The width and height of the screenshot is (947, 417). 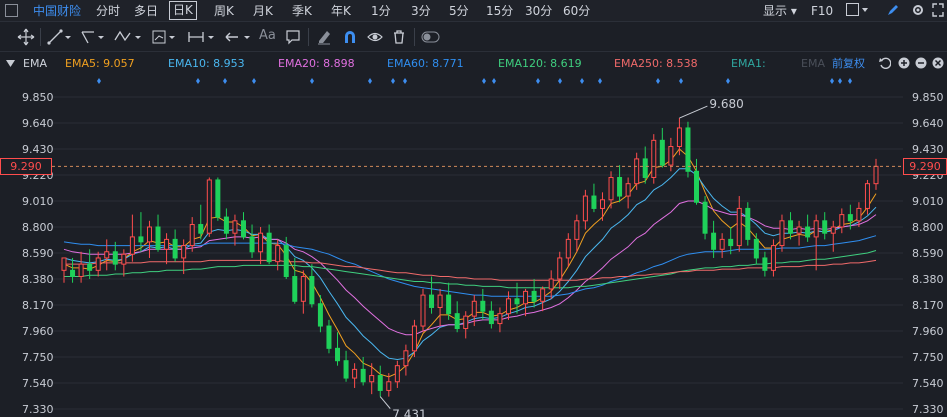 What do you see at coordinates (925, 167) in the screenshot?
I see `price-cursor-label-right: 9.290` at bounding box center [925, 167].